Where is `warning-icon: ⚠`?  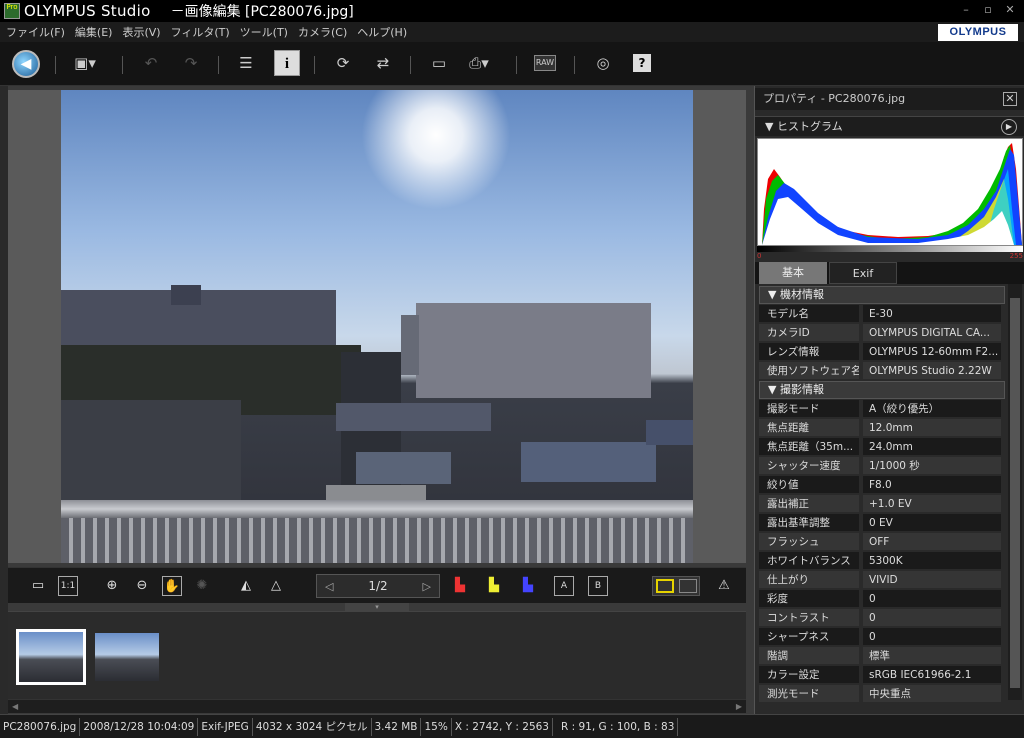
warning-icon: ⚠ is located at coordinates (724, 586).